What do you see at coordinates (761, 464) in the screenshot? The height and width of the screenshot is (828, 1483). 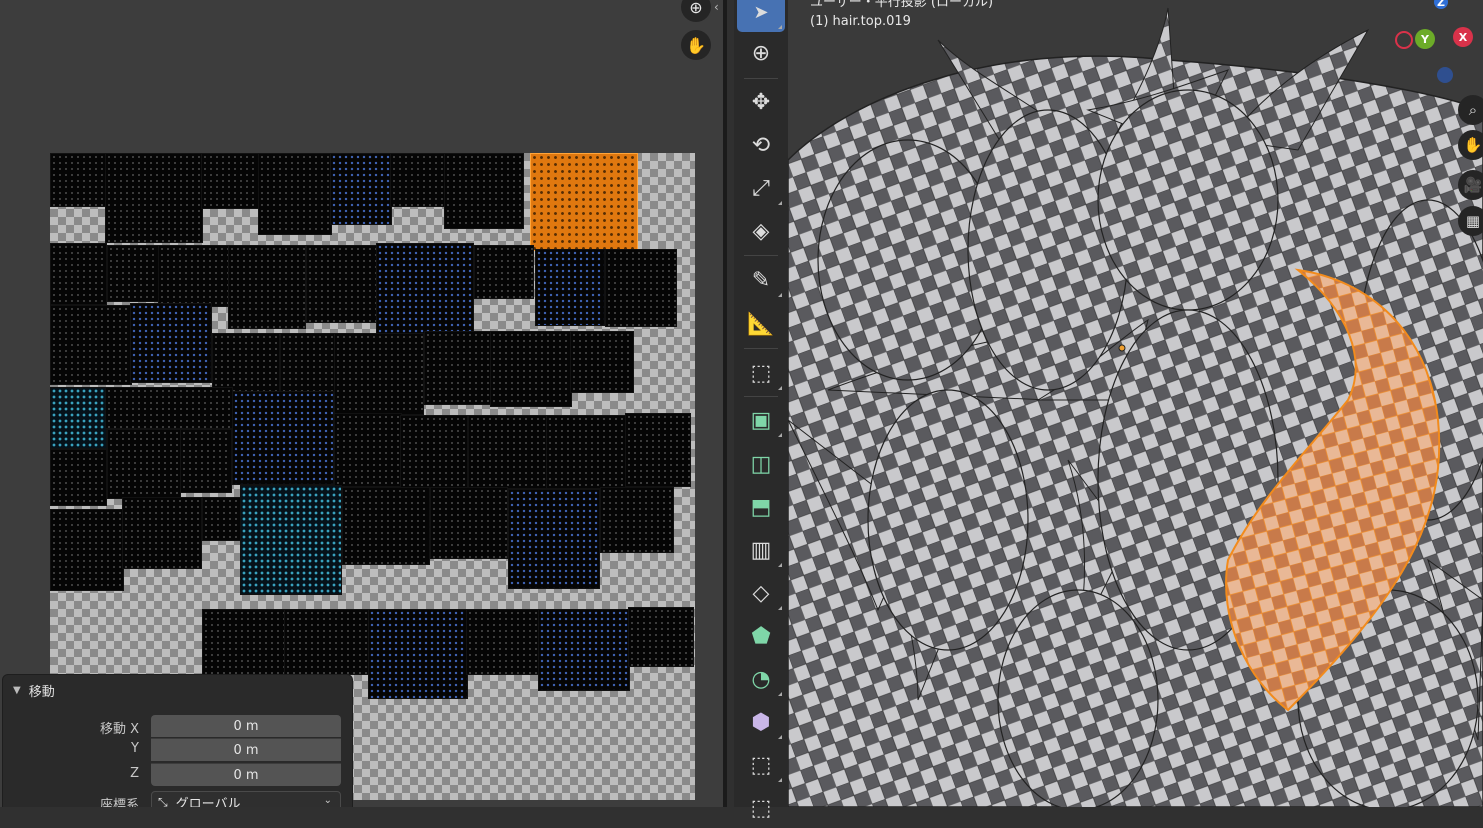 I see `inset-tool: ◫` at bounding box center [761, 464].